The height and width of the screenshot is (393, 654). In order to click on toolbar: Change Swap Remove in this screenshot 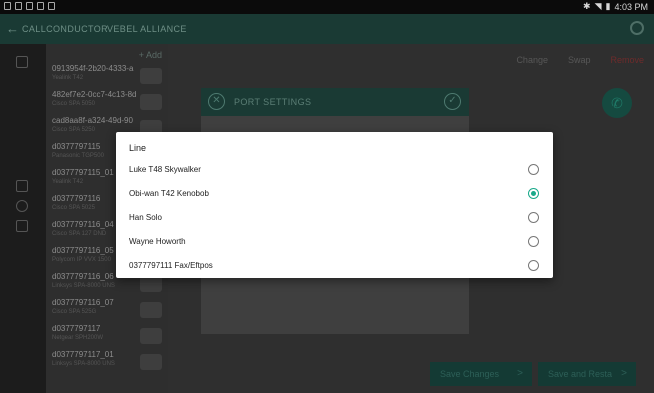, I will do `click(580, 60)`.